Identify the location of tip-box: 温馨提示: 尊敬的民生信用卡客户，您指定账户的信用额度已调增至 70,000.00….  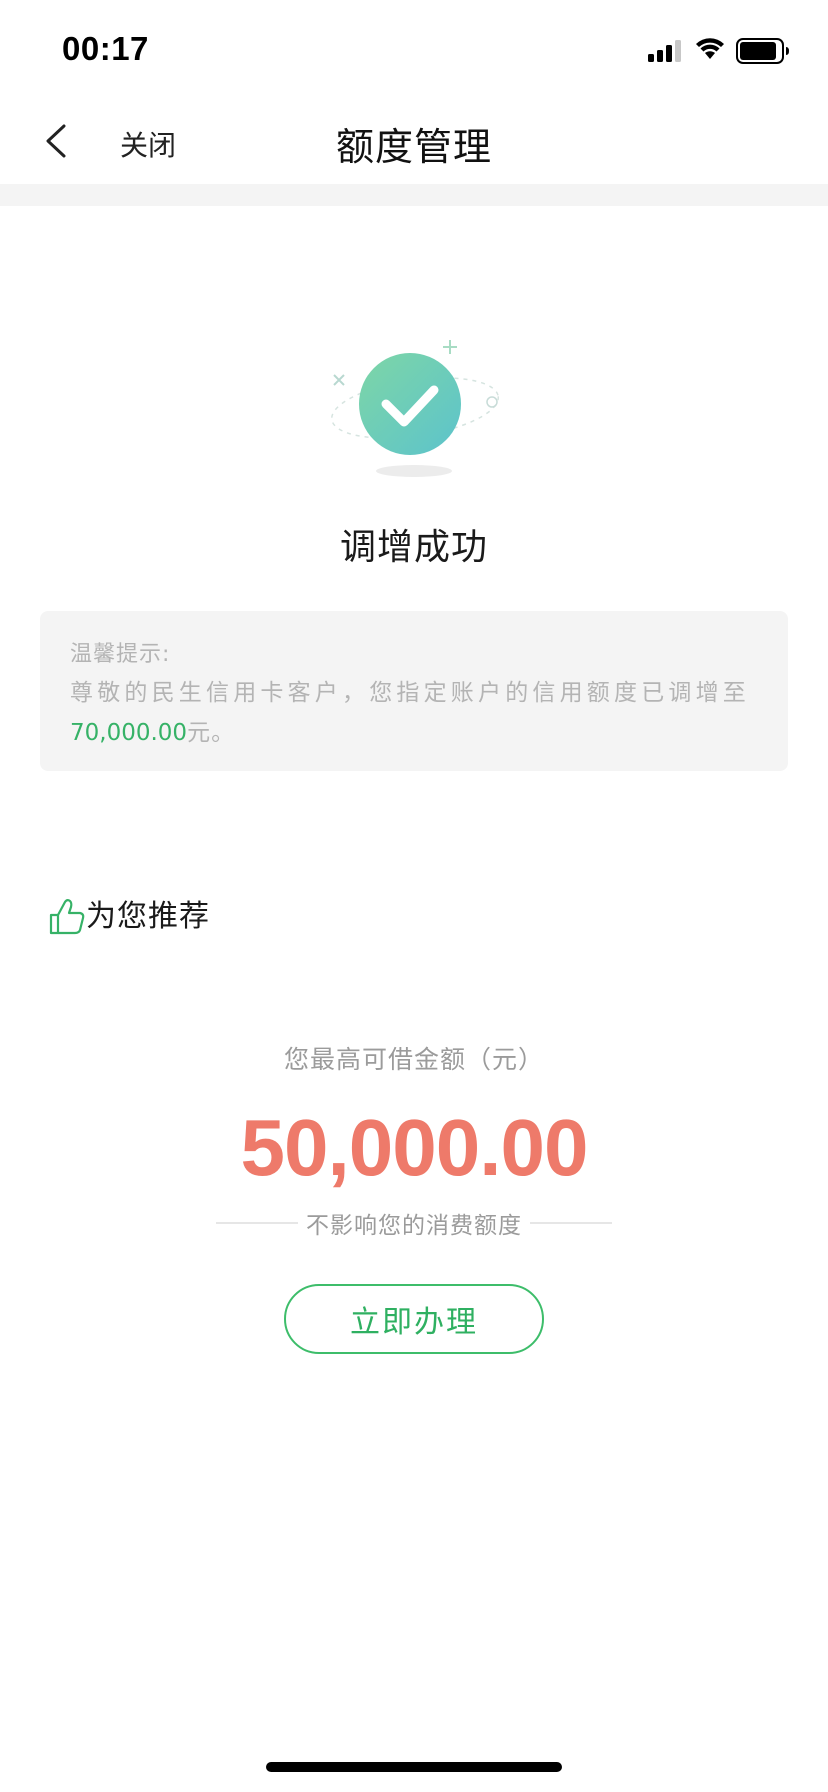
(414, 691).